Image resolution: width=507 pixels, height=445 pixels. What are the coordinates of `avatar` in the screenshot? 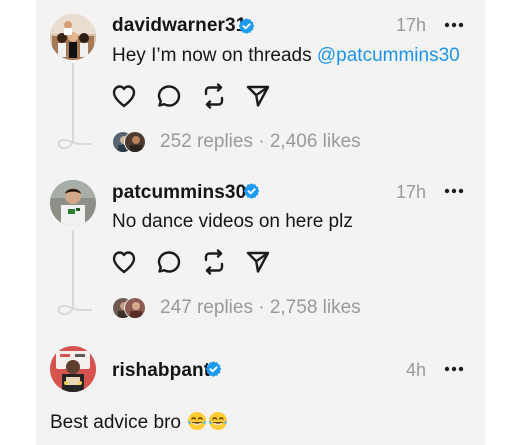 It's located at (73, 369).